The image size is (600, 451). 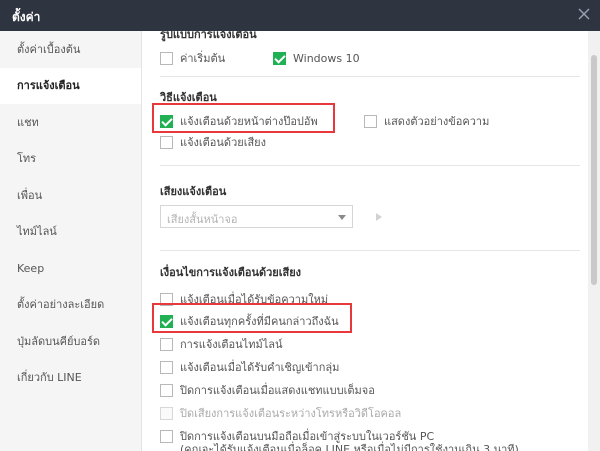 What do you see at coordinates (70, 269) in the screenshot?
I see `sidebar-item-keep: Keep` at bounding box center [70, 269].